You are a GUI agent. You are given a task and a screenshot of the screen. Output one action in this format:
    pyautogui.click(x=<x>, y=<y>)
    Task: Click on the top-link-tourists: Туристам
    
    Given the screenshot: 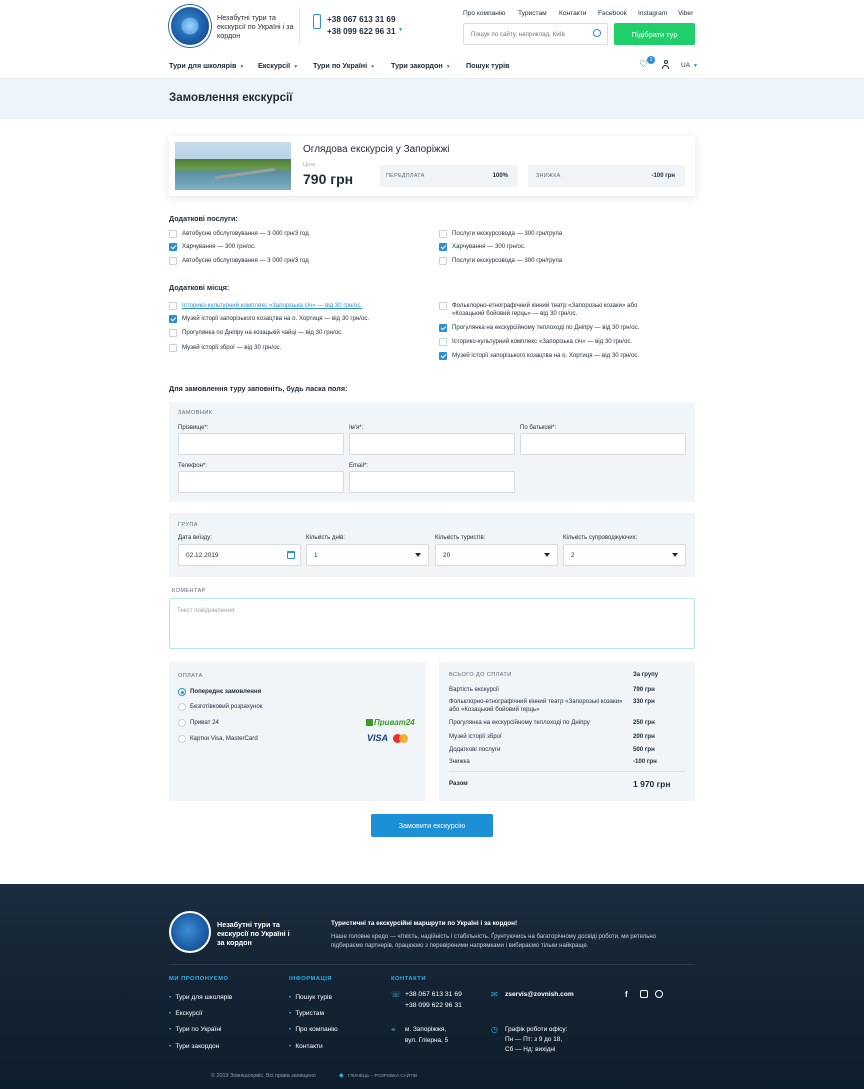 What is the action you would take?
    pyautogui.click(x=532, y=13)
    